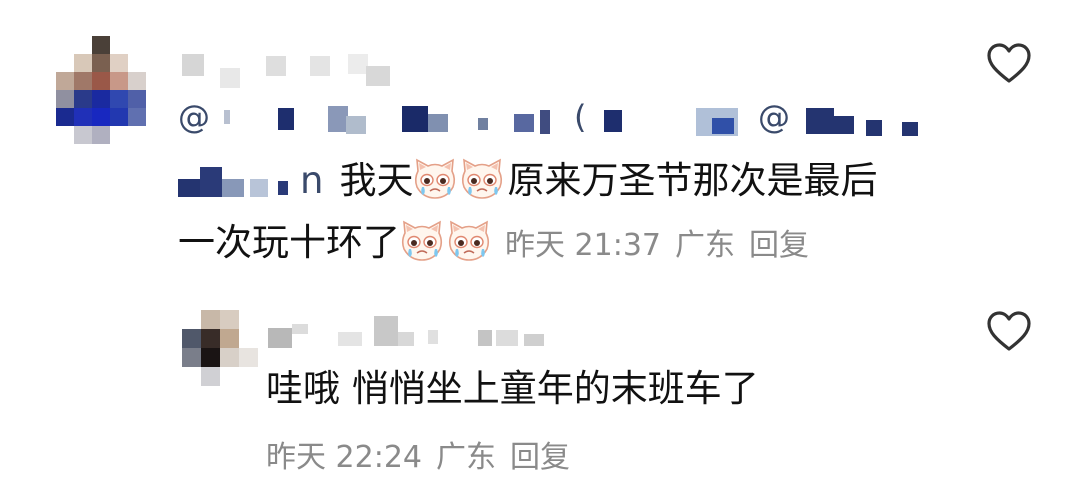 The image size is (1080, 495). I want to click on username, so click(298, 70).